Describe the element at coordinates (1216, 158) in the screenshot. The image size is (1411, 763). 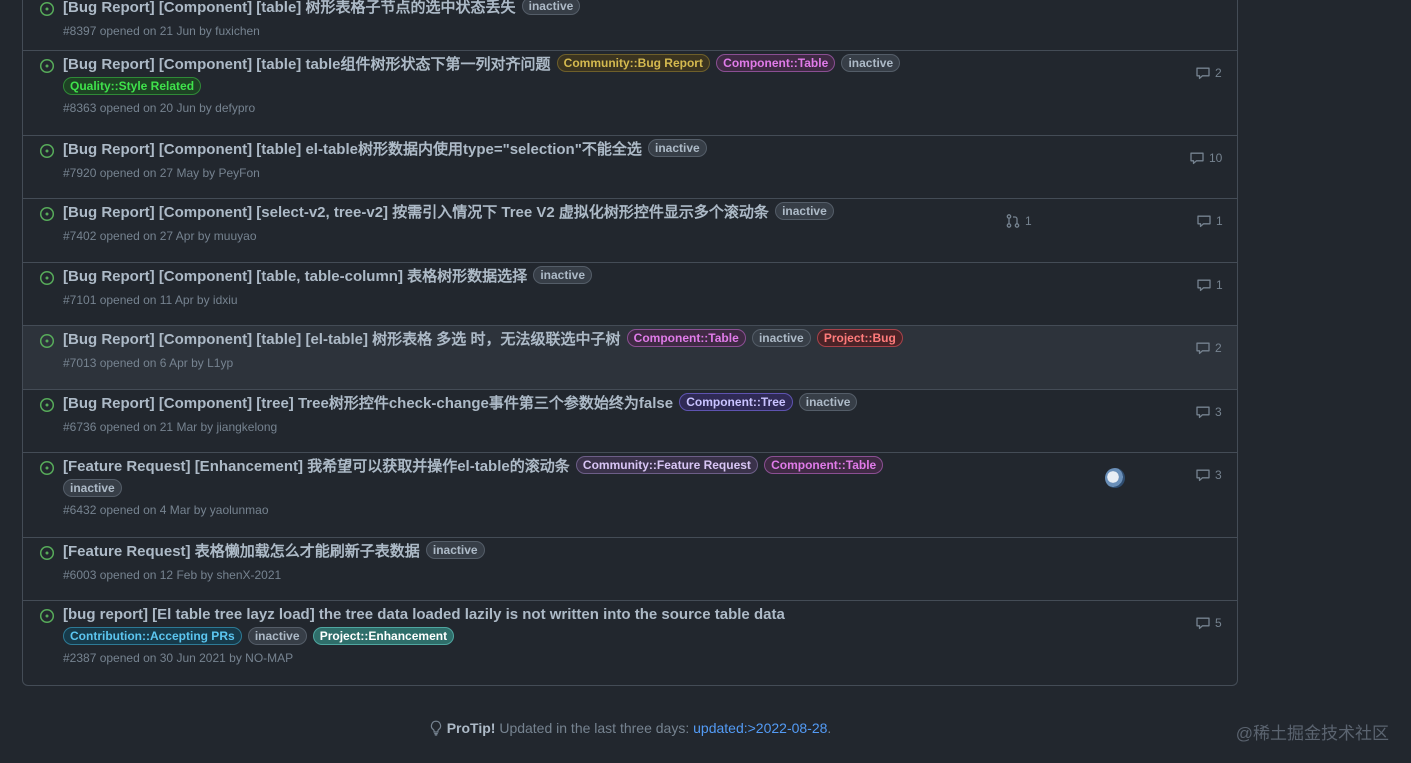
I see `comment-count: 10` at that location.